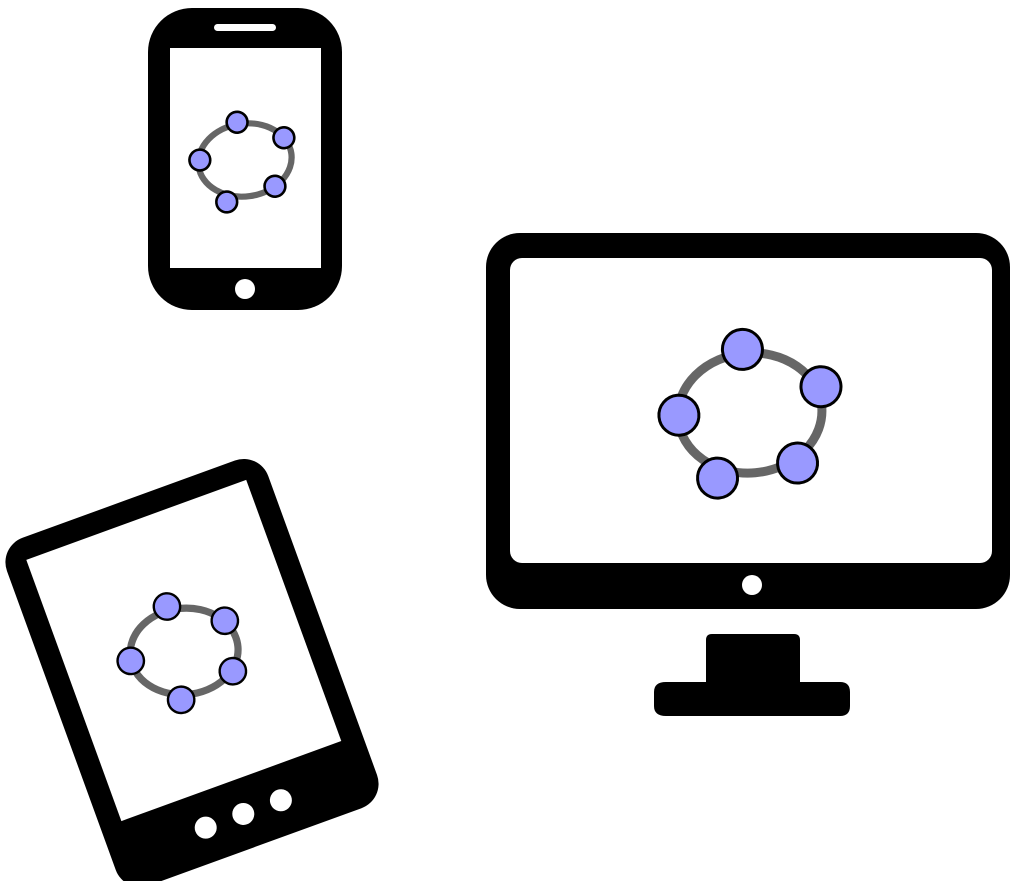 This screenshot has width=1010, height=881. Describe the element at coordinates (245, 27) in the screenshot. I see `phone-speaker` at that location.